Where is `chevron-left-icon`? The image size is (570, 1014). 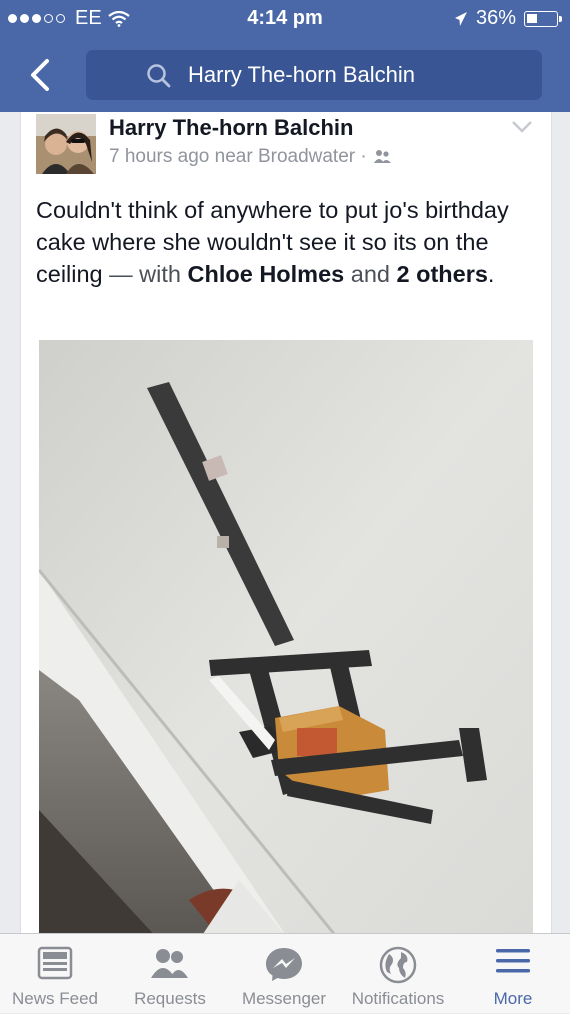 chevron-left-icon is located at coordinates (40, 75).